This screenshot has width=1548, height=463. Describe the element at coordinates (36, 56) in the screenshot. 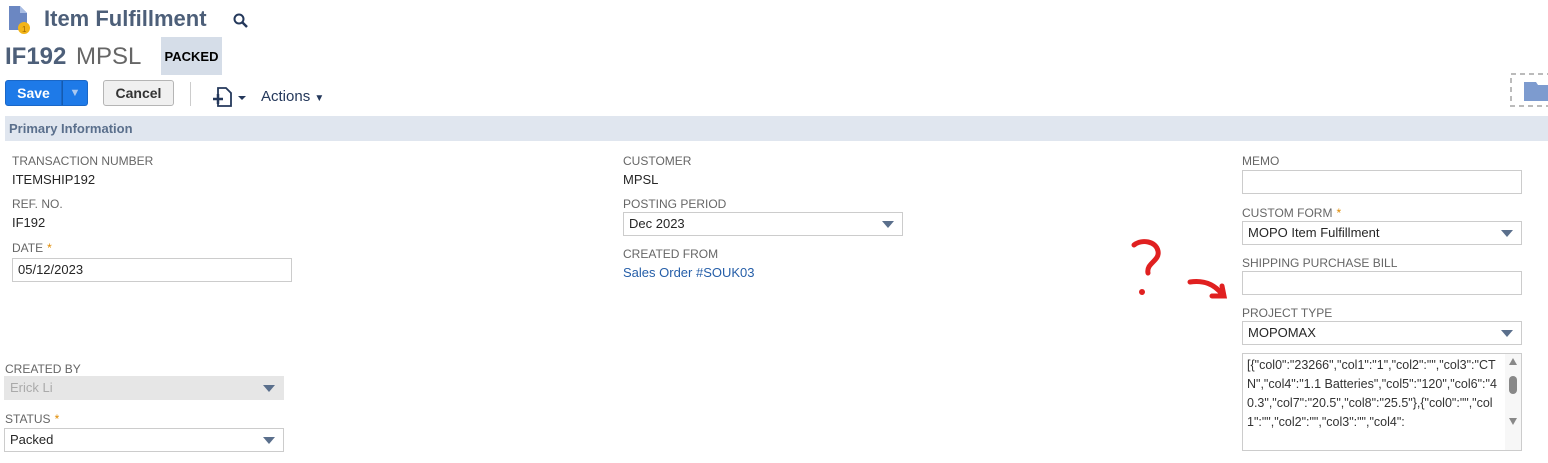

I see `record-id: IF192` at that location.